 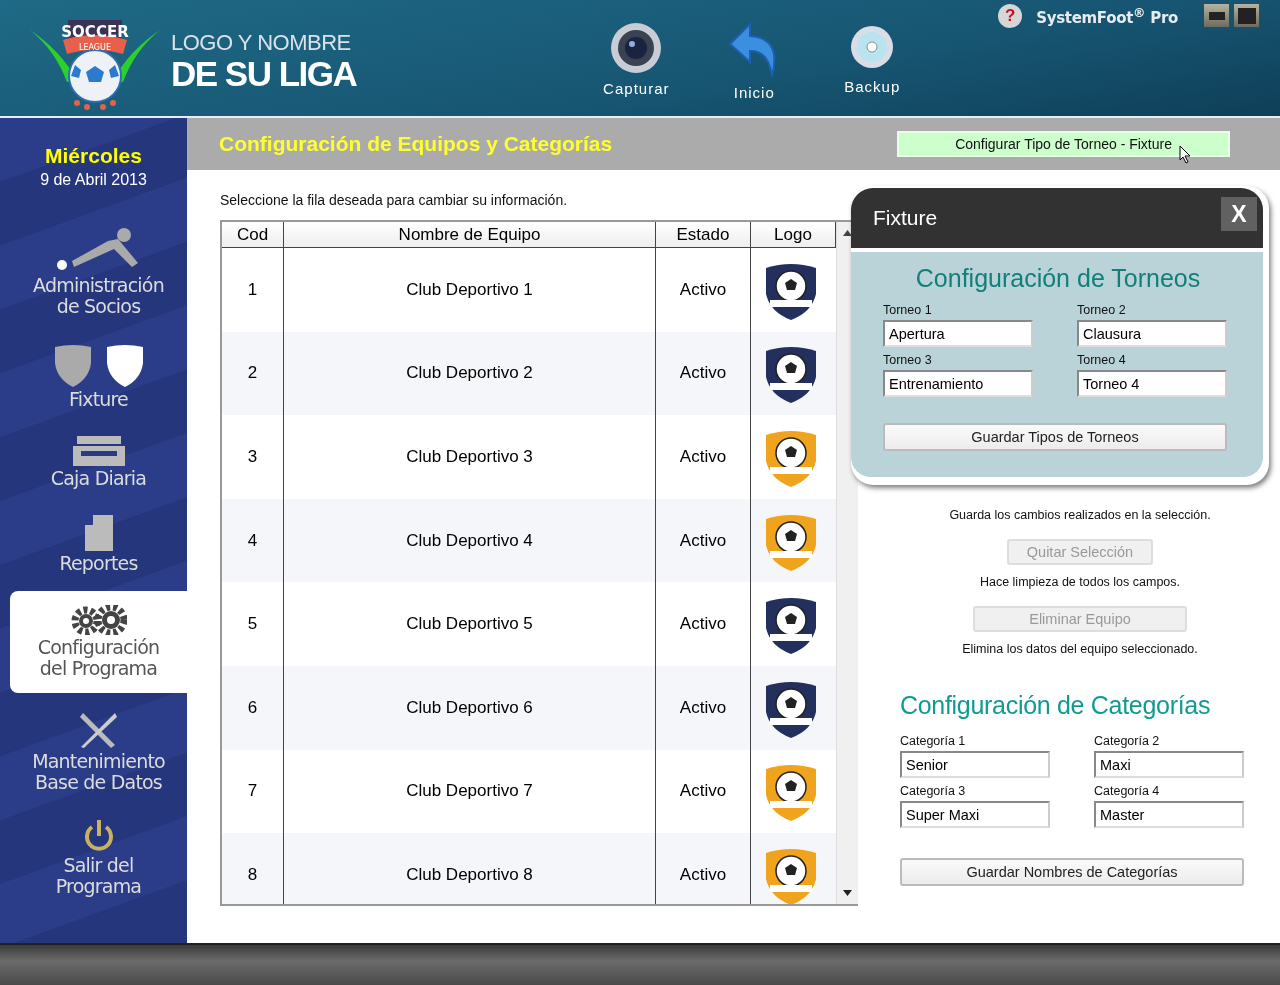 What do you see at coordinates (98, 364) in the screenshot?
I see `shields-icon` at bounding box center [98, 364].